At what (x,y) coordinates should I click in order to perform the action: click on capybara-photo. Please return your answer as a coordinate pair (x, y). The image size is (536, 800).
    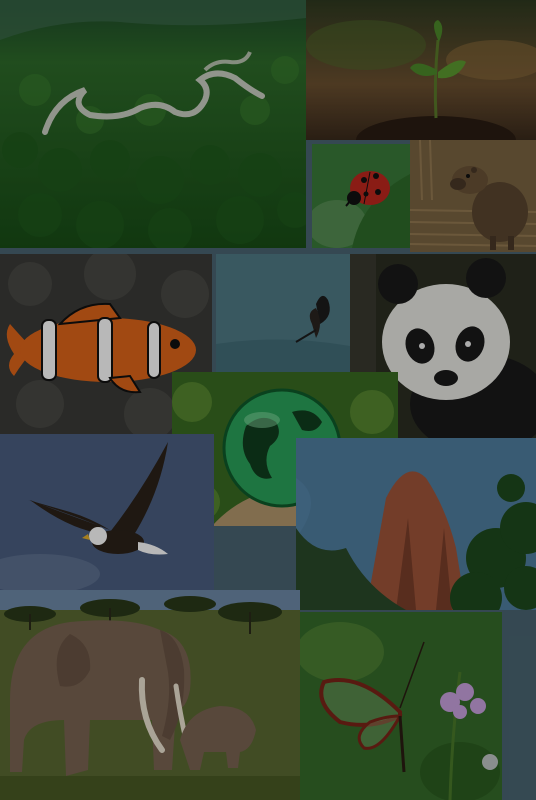
    Looking at the image, I should click on (473, 196).